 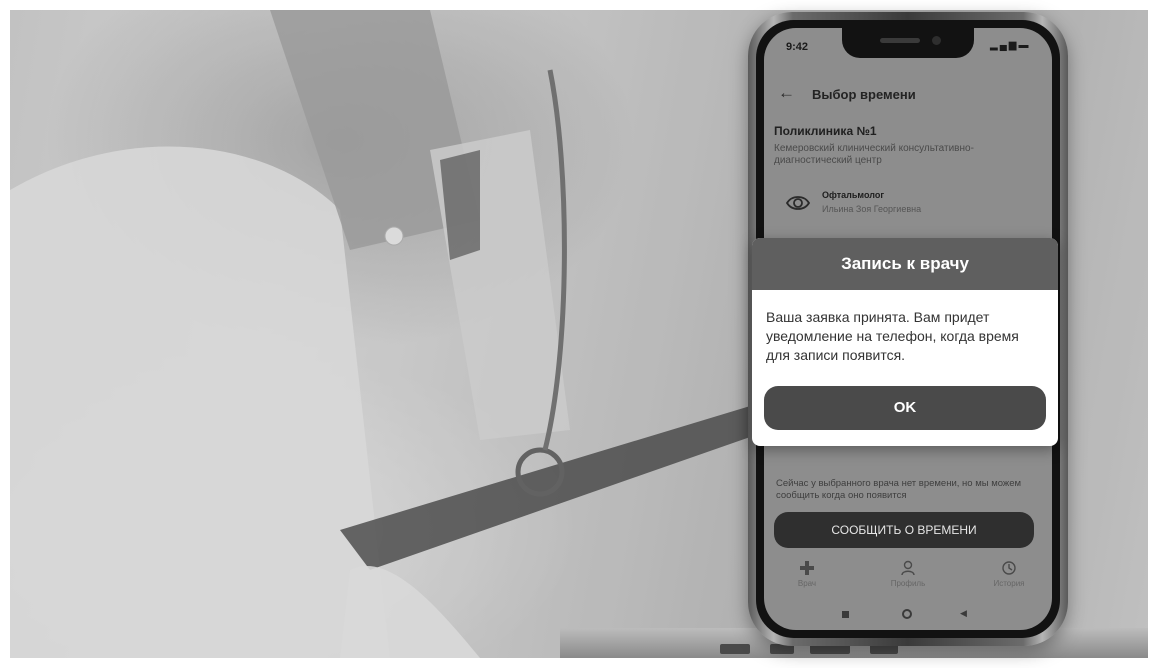 I want to click on signal-icon: ▂▄▆, so click(x=1004, y=45).